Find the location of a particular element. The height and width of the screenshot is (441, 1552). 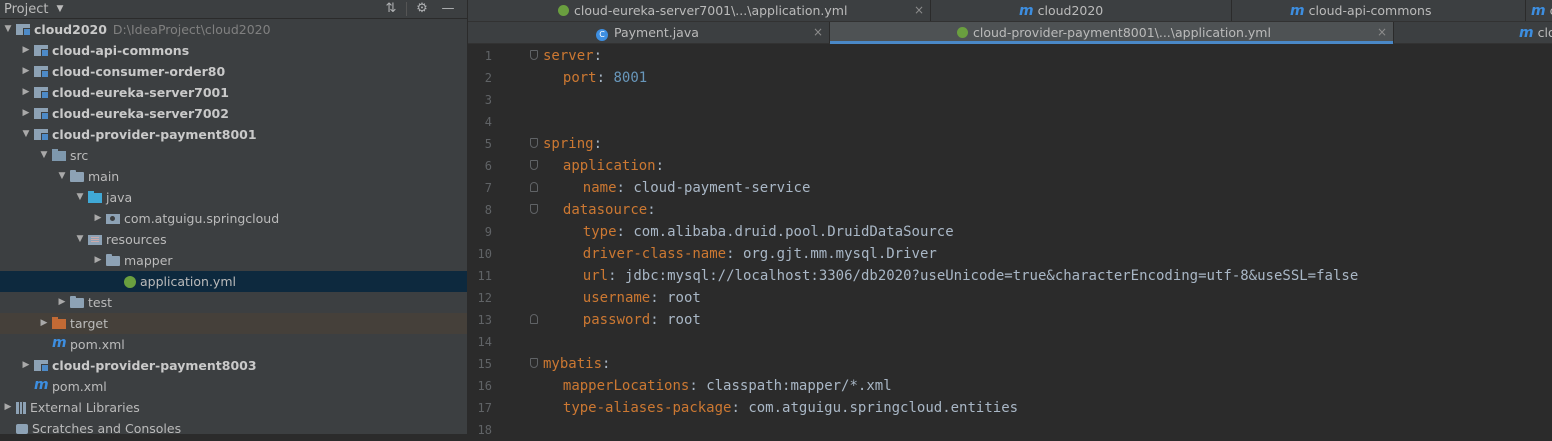

yaml-key: mybatis is located at coordinates (573, 364).